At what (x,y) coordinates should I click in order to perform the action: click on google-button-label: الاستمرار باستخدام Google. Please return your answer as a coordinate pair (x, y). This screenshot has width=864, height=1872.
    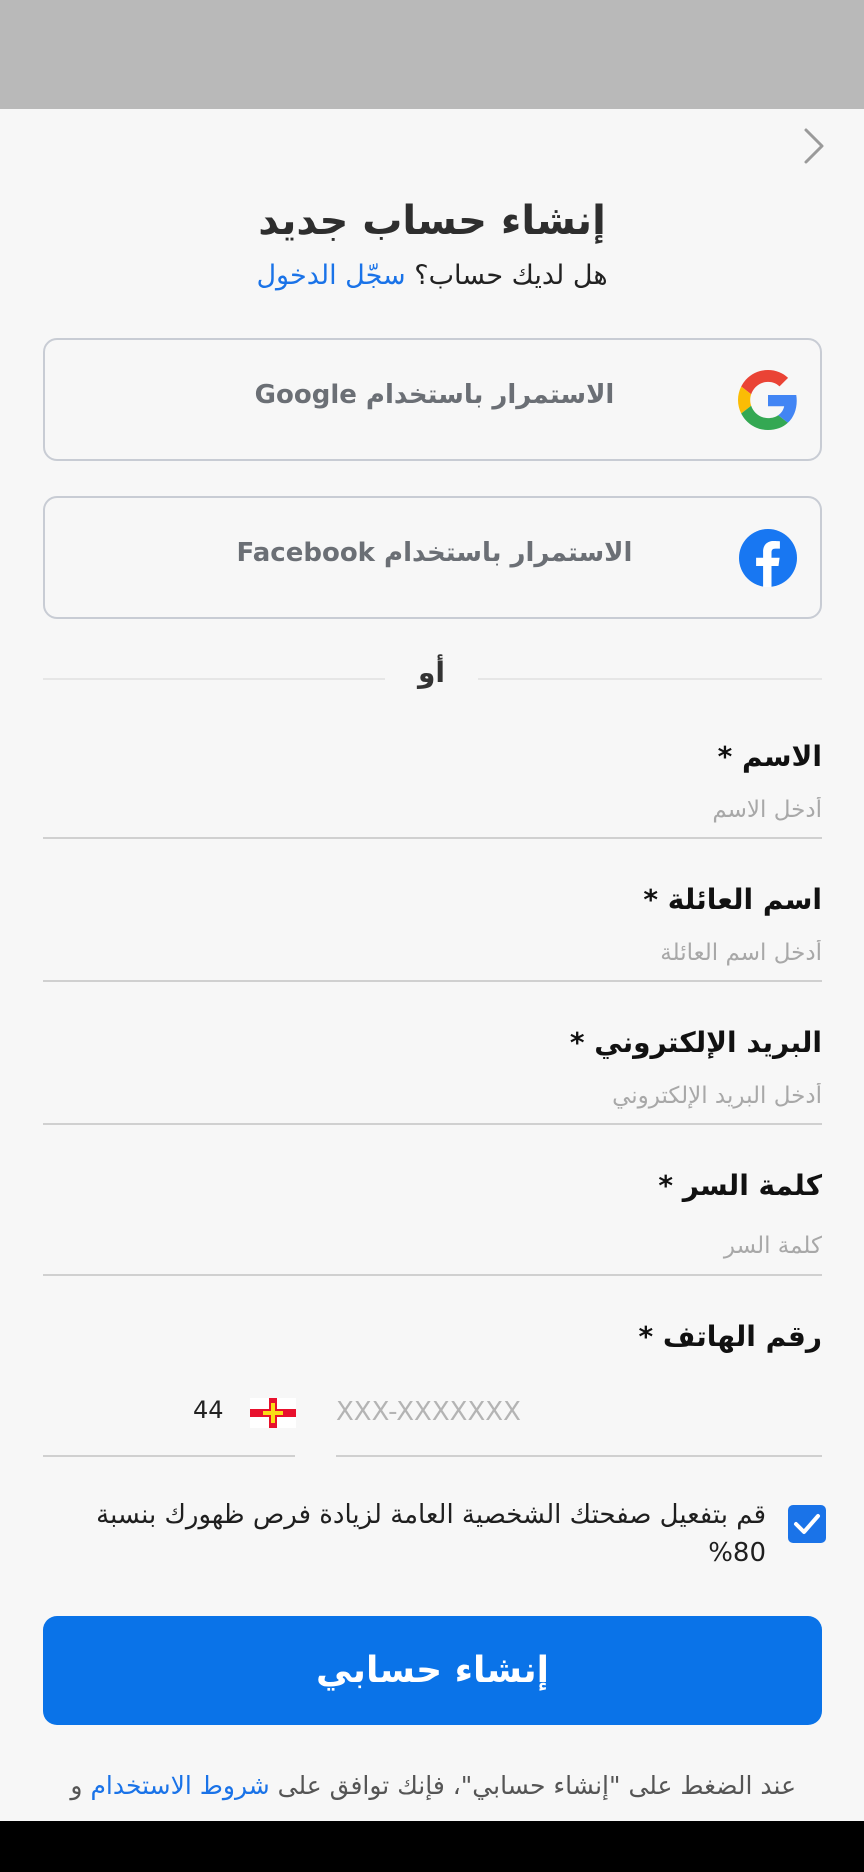
    Looking at the image, I should click on (434, 395).